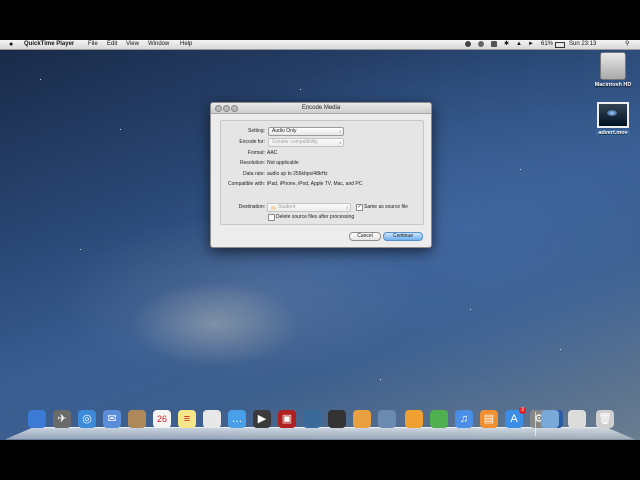  I want to click on encode-for-row: Encode for: Greater compatibility ↕, so click(322, 142).